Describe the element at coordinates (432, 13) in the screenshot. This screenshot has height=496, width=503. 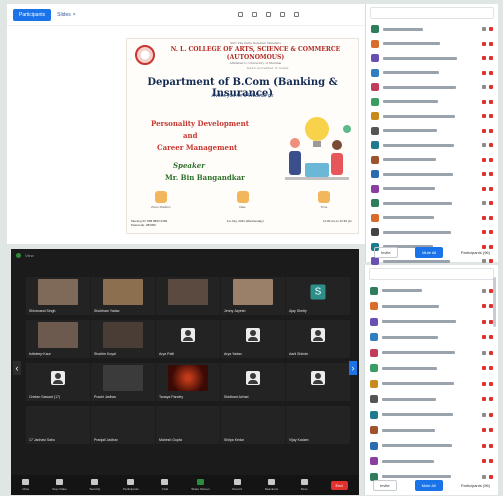
I see `participant-search-input` at that location.